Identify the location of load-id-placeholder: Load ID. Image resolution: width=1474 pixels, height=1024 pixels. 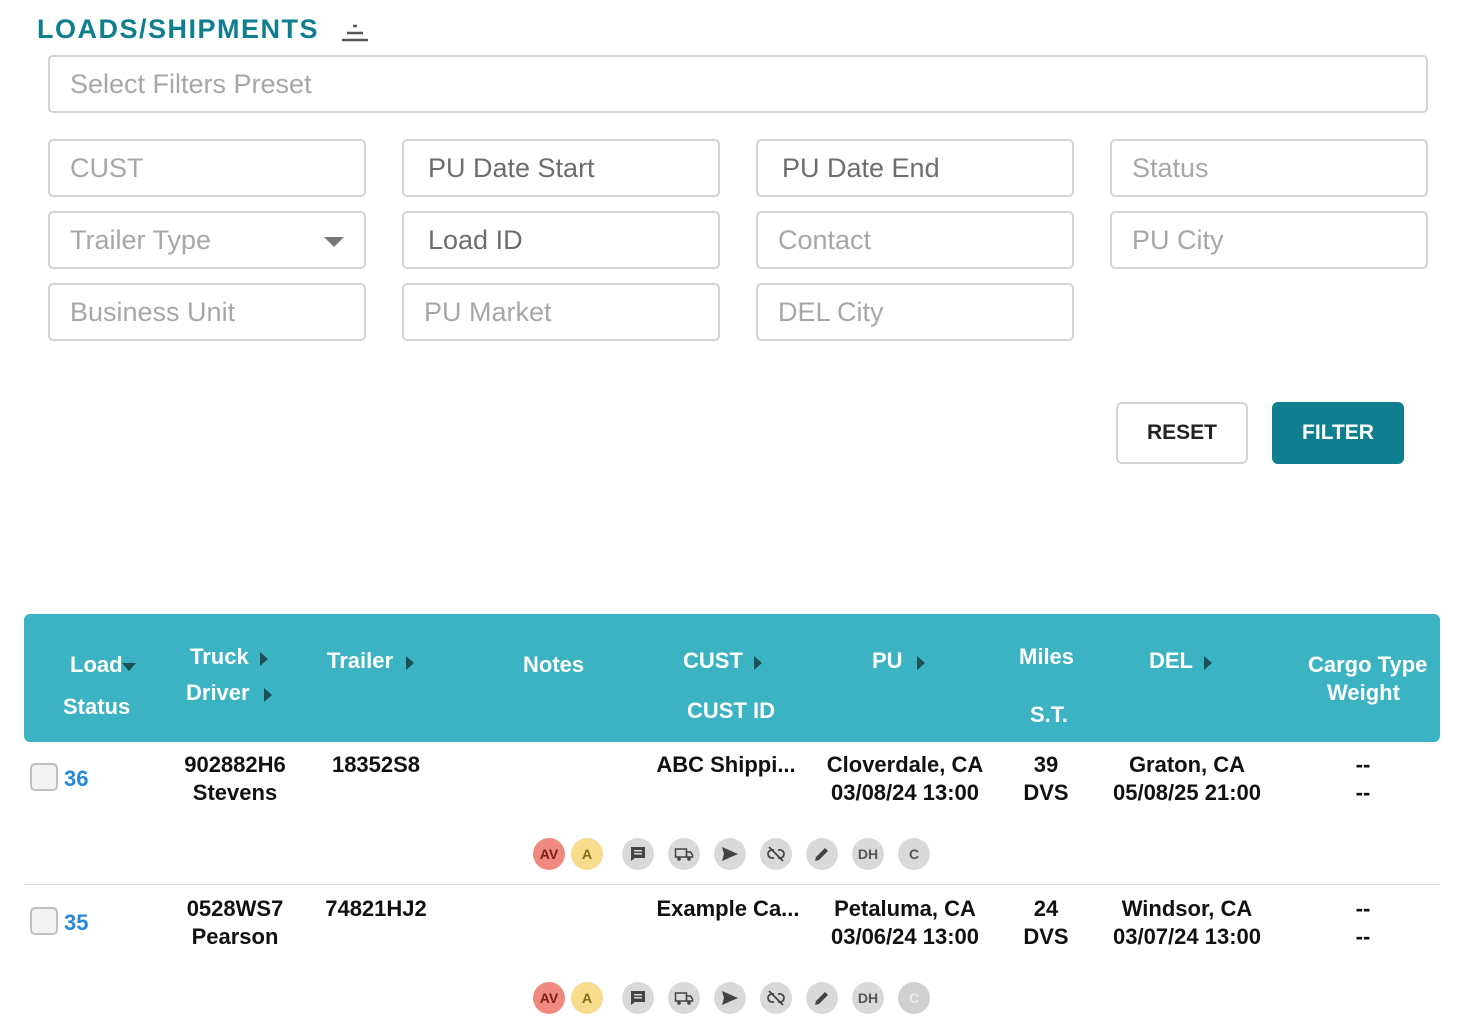
(475, 239).